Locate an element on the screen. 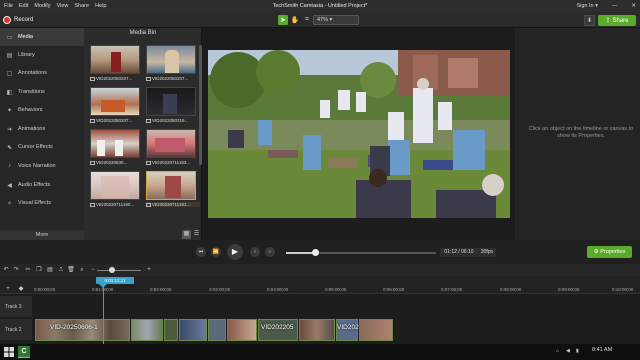 The height and width of the screenshot is (360, 640). ruler-tick: 0:08:00;00 is located at coordinates (511, 289).